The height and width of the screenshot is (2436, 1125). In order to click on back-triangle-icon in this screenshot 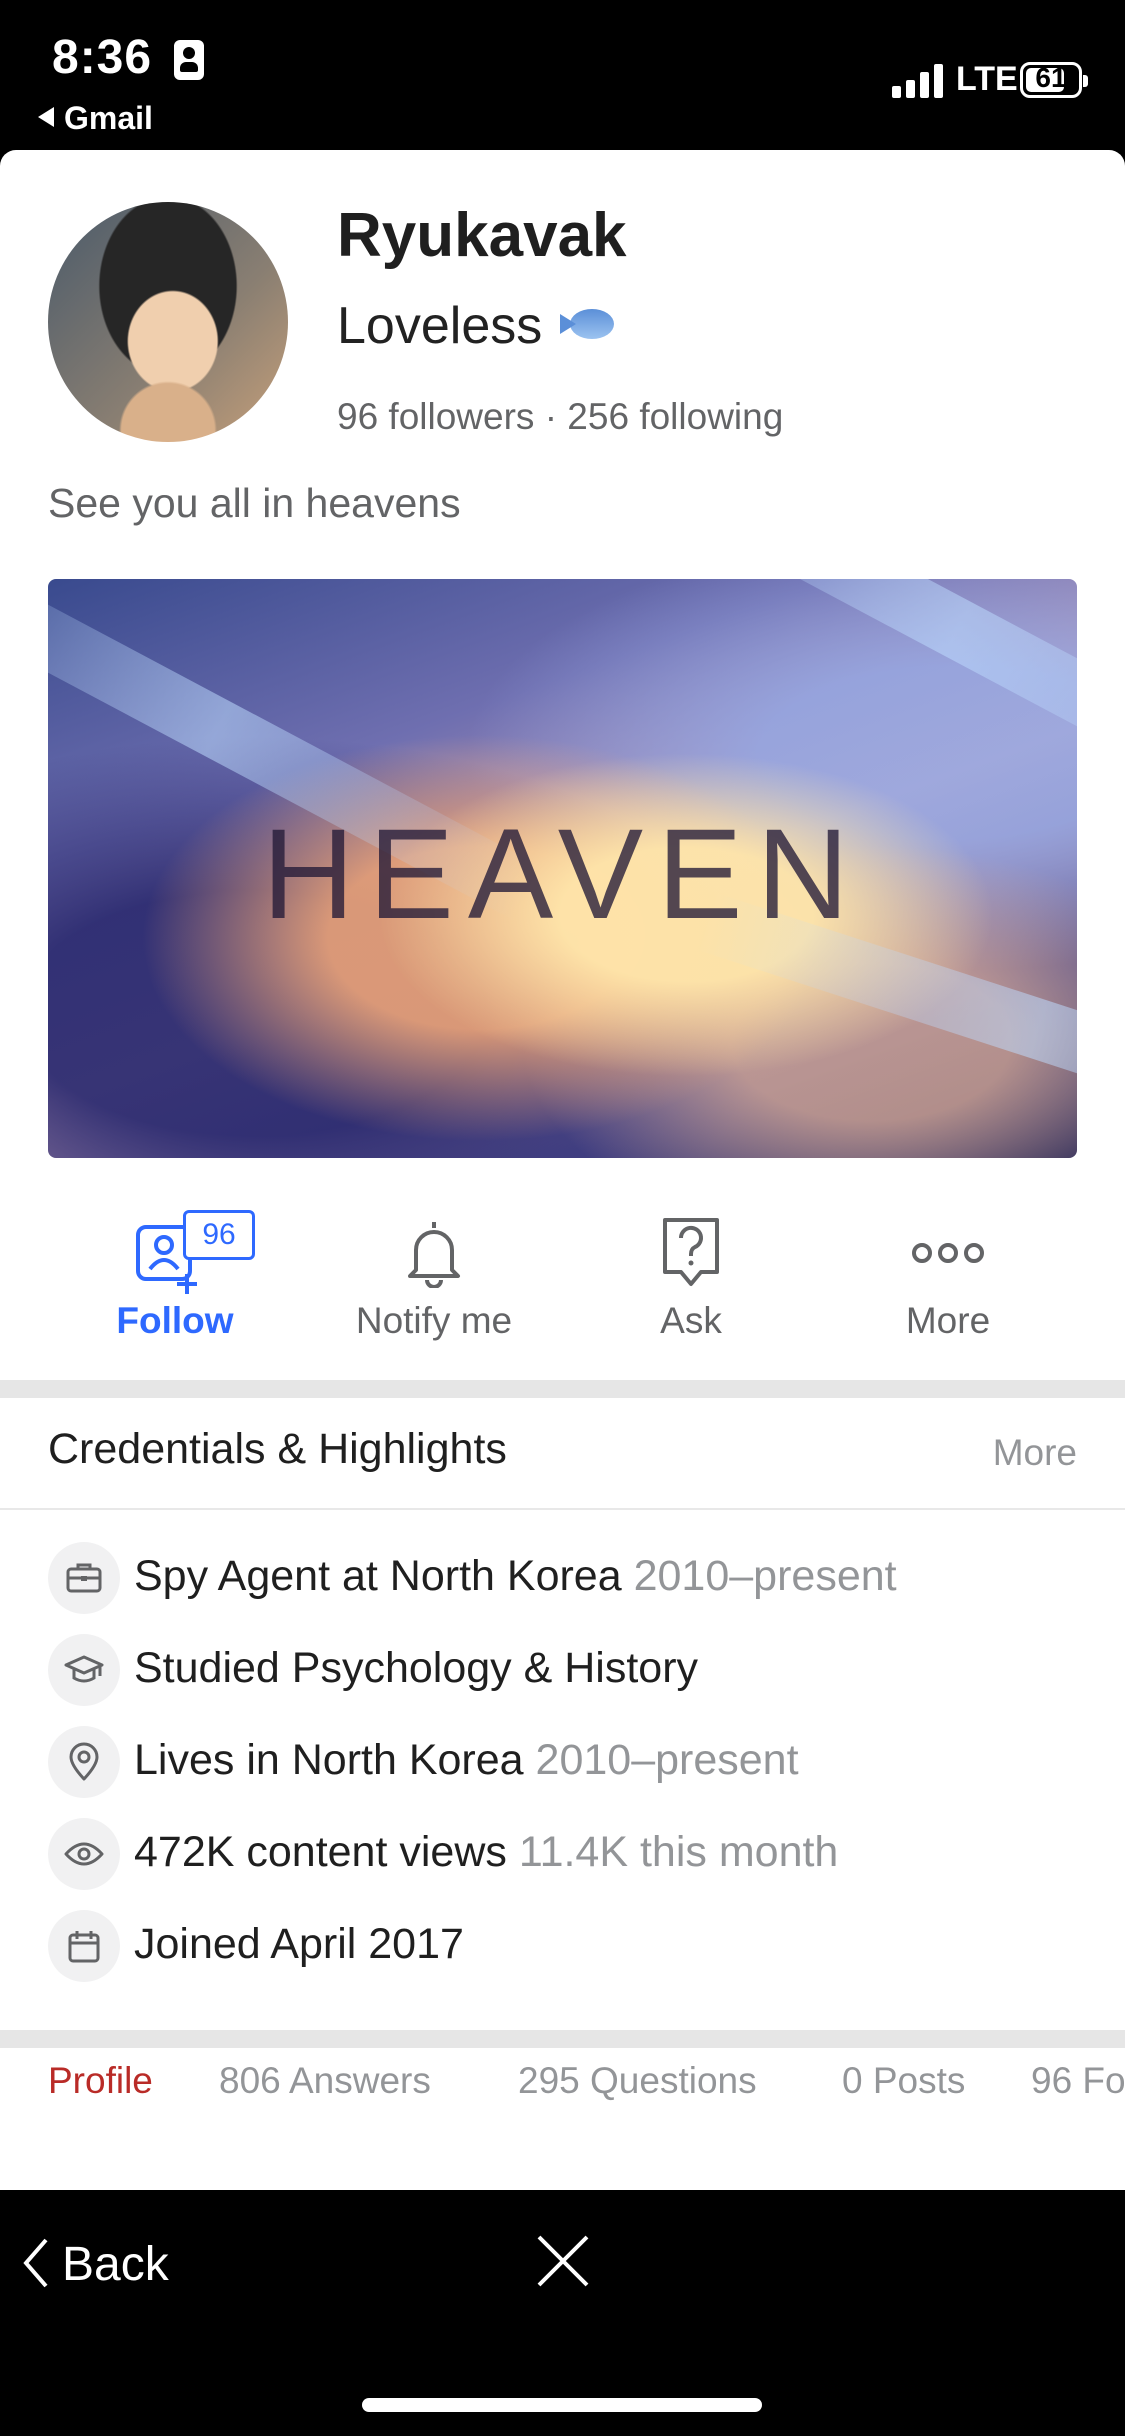, I will do `click(46, 117)`.